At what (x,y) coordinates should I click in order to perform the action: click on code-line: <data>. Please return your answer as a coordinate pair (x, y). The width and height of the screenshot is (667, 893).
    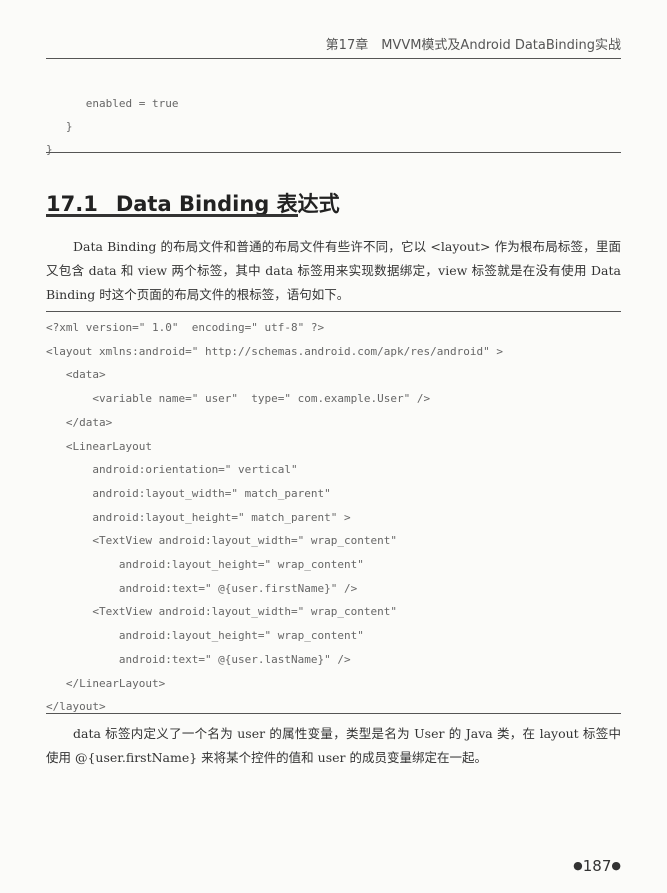
    Looking at the image, I should click on (76, 375).